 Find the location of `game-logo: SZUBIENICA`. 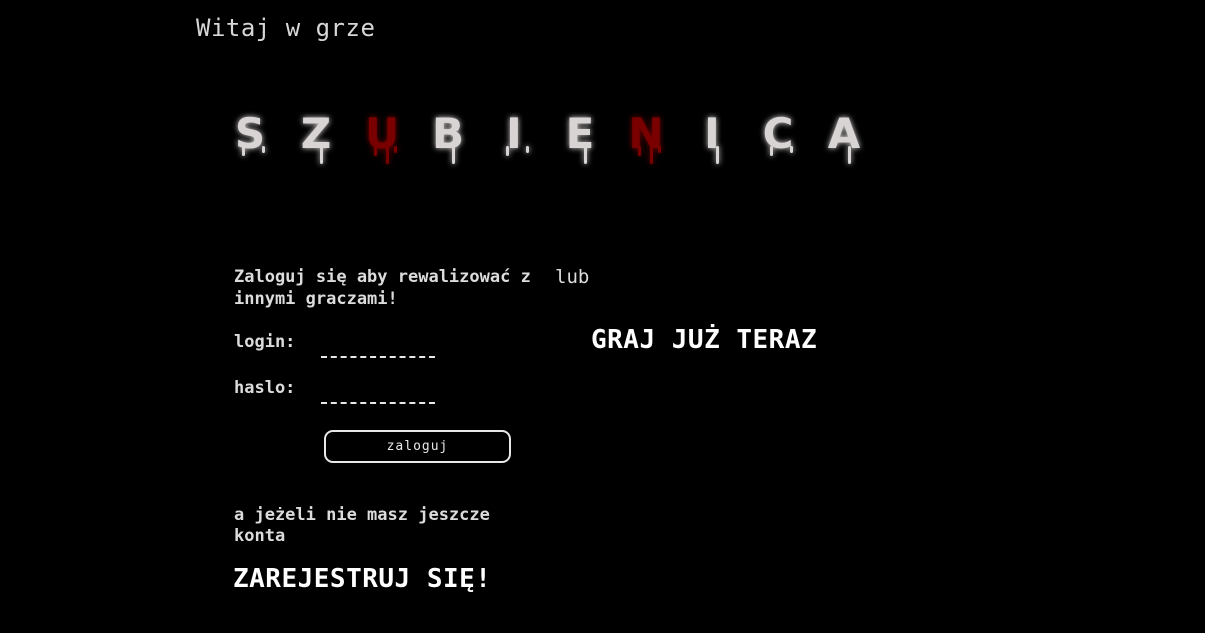

game-logo: SZUBIENICA is located at coordinates (548, 136).